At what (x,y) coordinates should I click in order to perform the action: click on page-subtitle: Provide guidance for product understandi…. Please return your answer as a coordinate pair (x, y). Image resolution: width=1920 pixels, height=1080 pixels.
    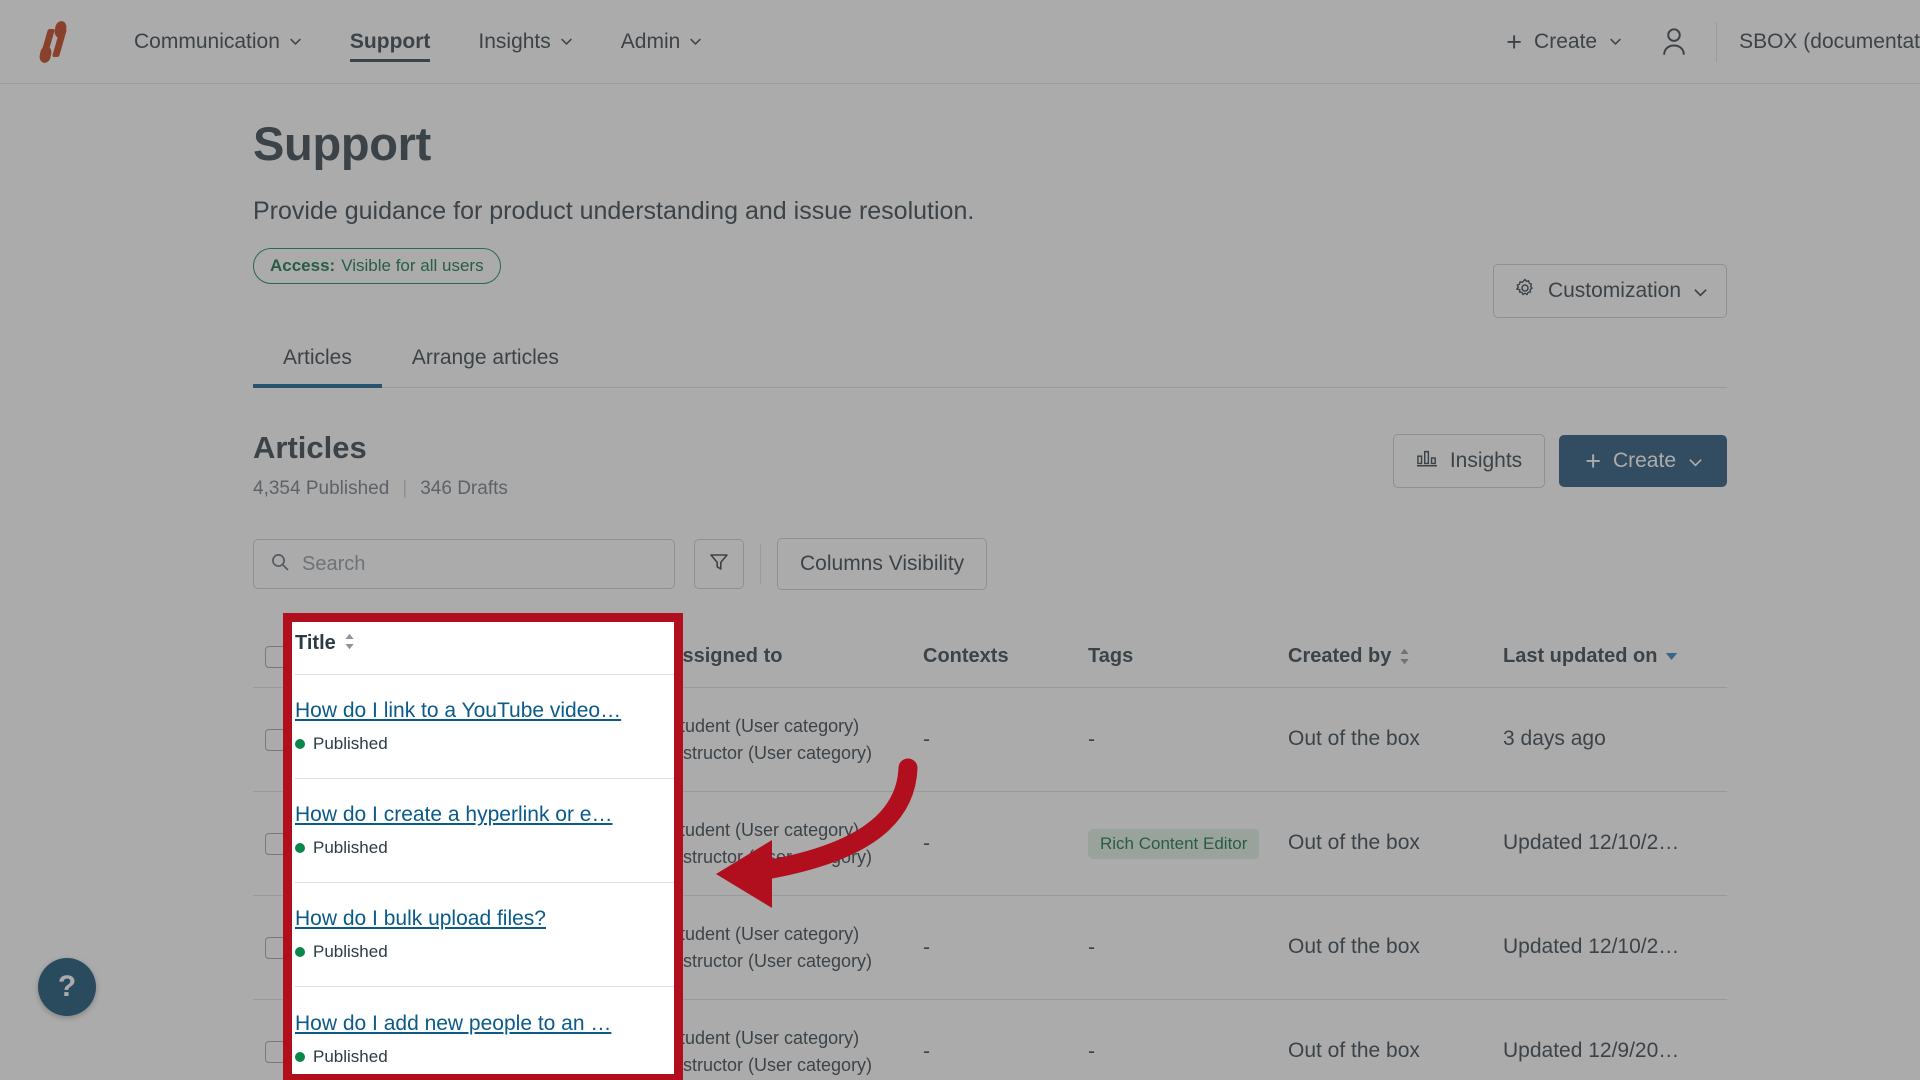
    Looking at the image, I should click on (614, 211).